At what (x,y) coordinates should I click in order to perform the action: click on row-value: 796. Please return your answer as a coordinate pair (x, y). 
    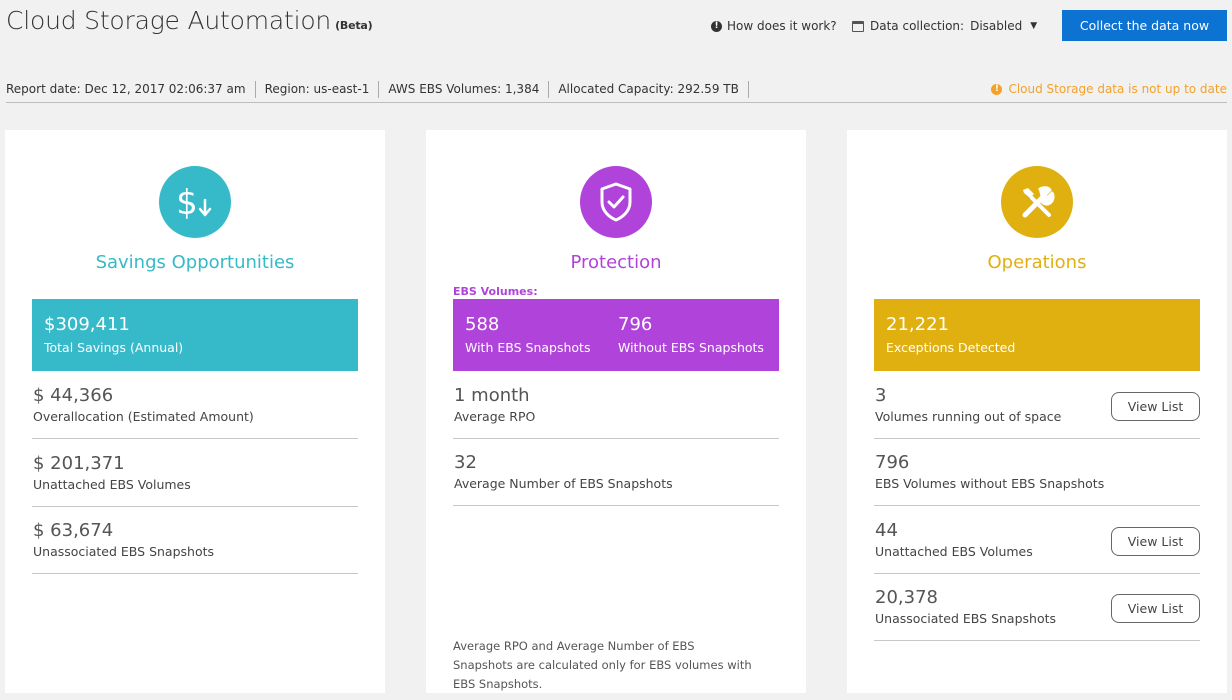
    Looking at the image, I should click on (892, 462).